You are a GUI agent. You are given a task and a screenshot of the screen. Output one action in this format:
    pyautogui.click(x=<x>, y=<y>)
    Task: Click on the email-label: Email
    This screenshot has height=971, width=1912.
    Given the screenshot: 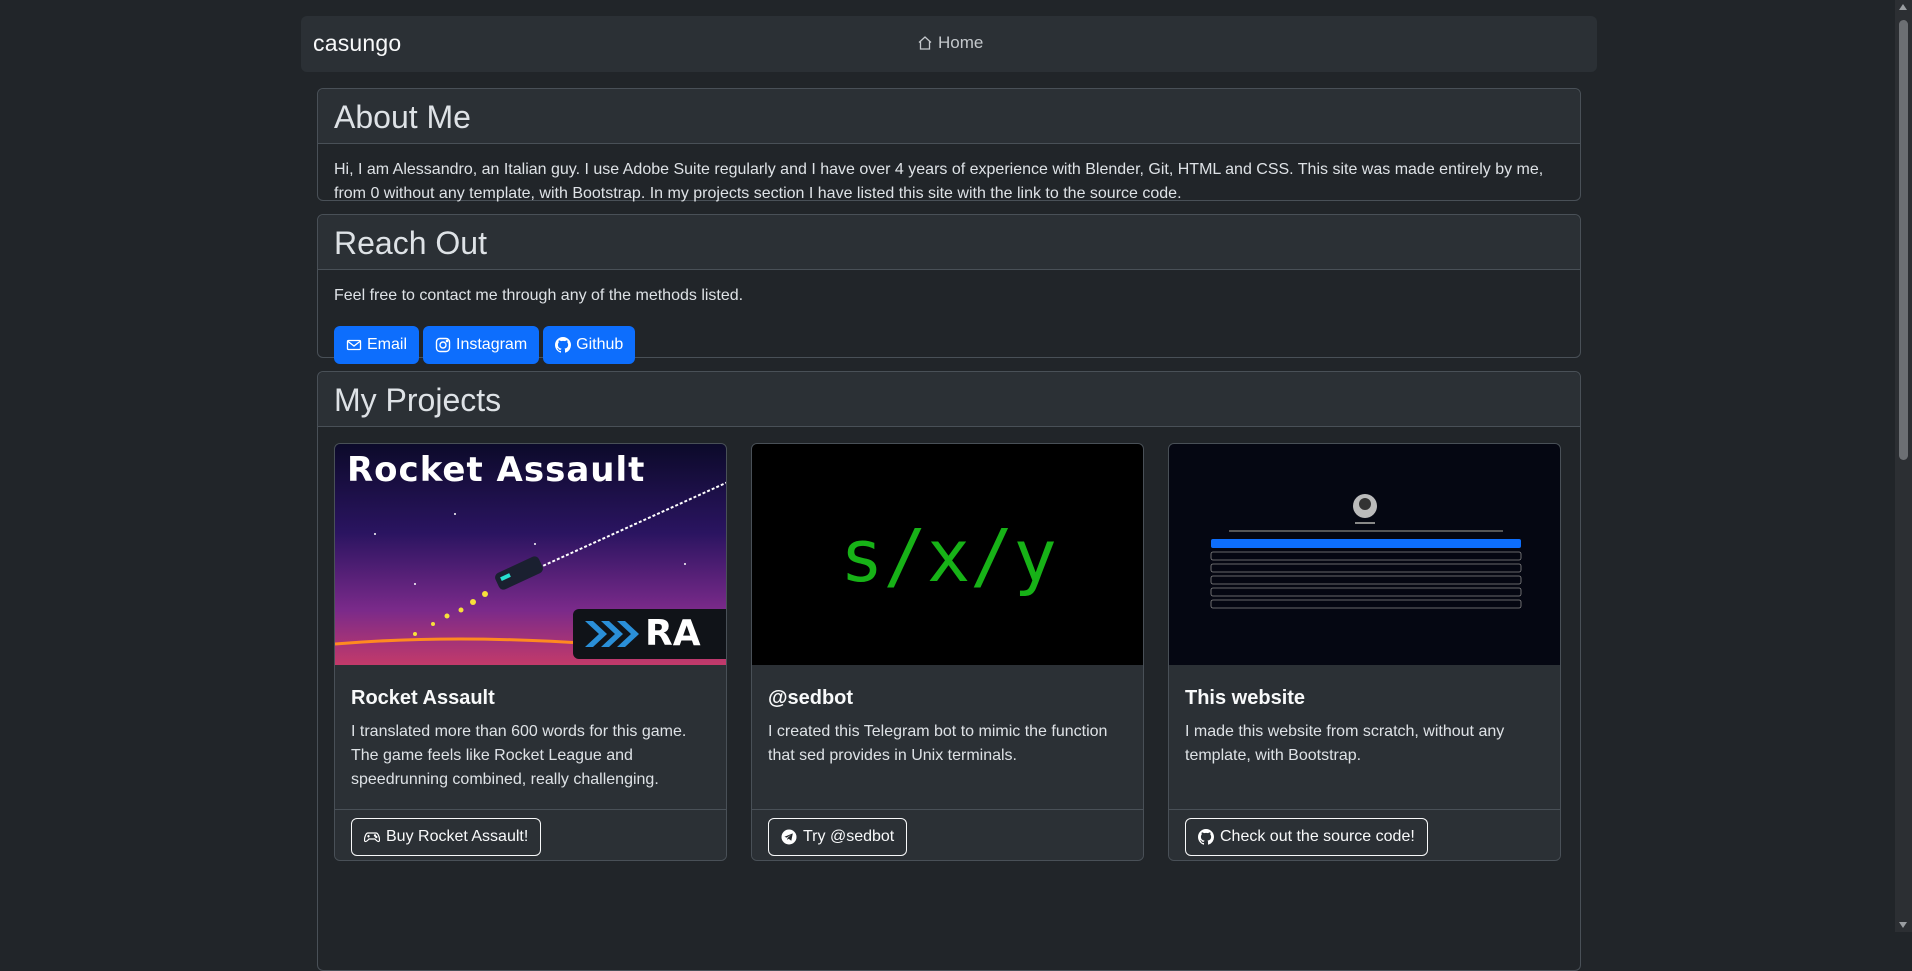 What is the action you would take?
    pyautogui.click(x=387, y=344)
    